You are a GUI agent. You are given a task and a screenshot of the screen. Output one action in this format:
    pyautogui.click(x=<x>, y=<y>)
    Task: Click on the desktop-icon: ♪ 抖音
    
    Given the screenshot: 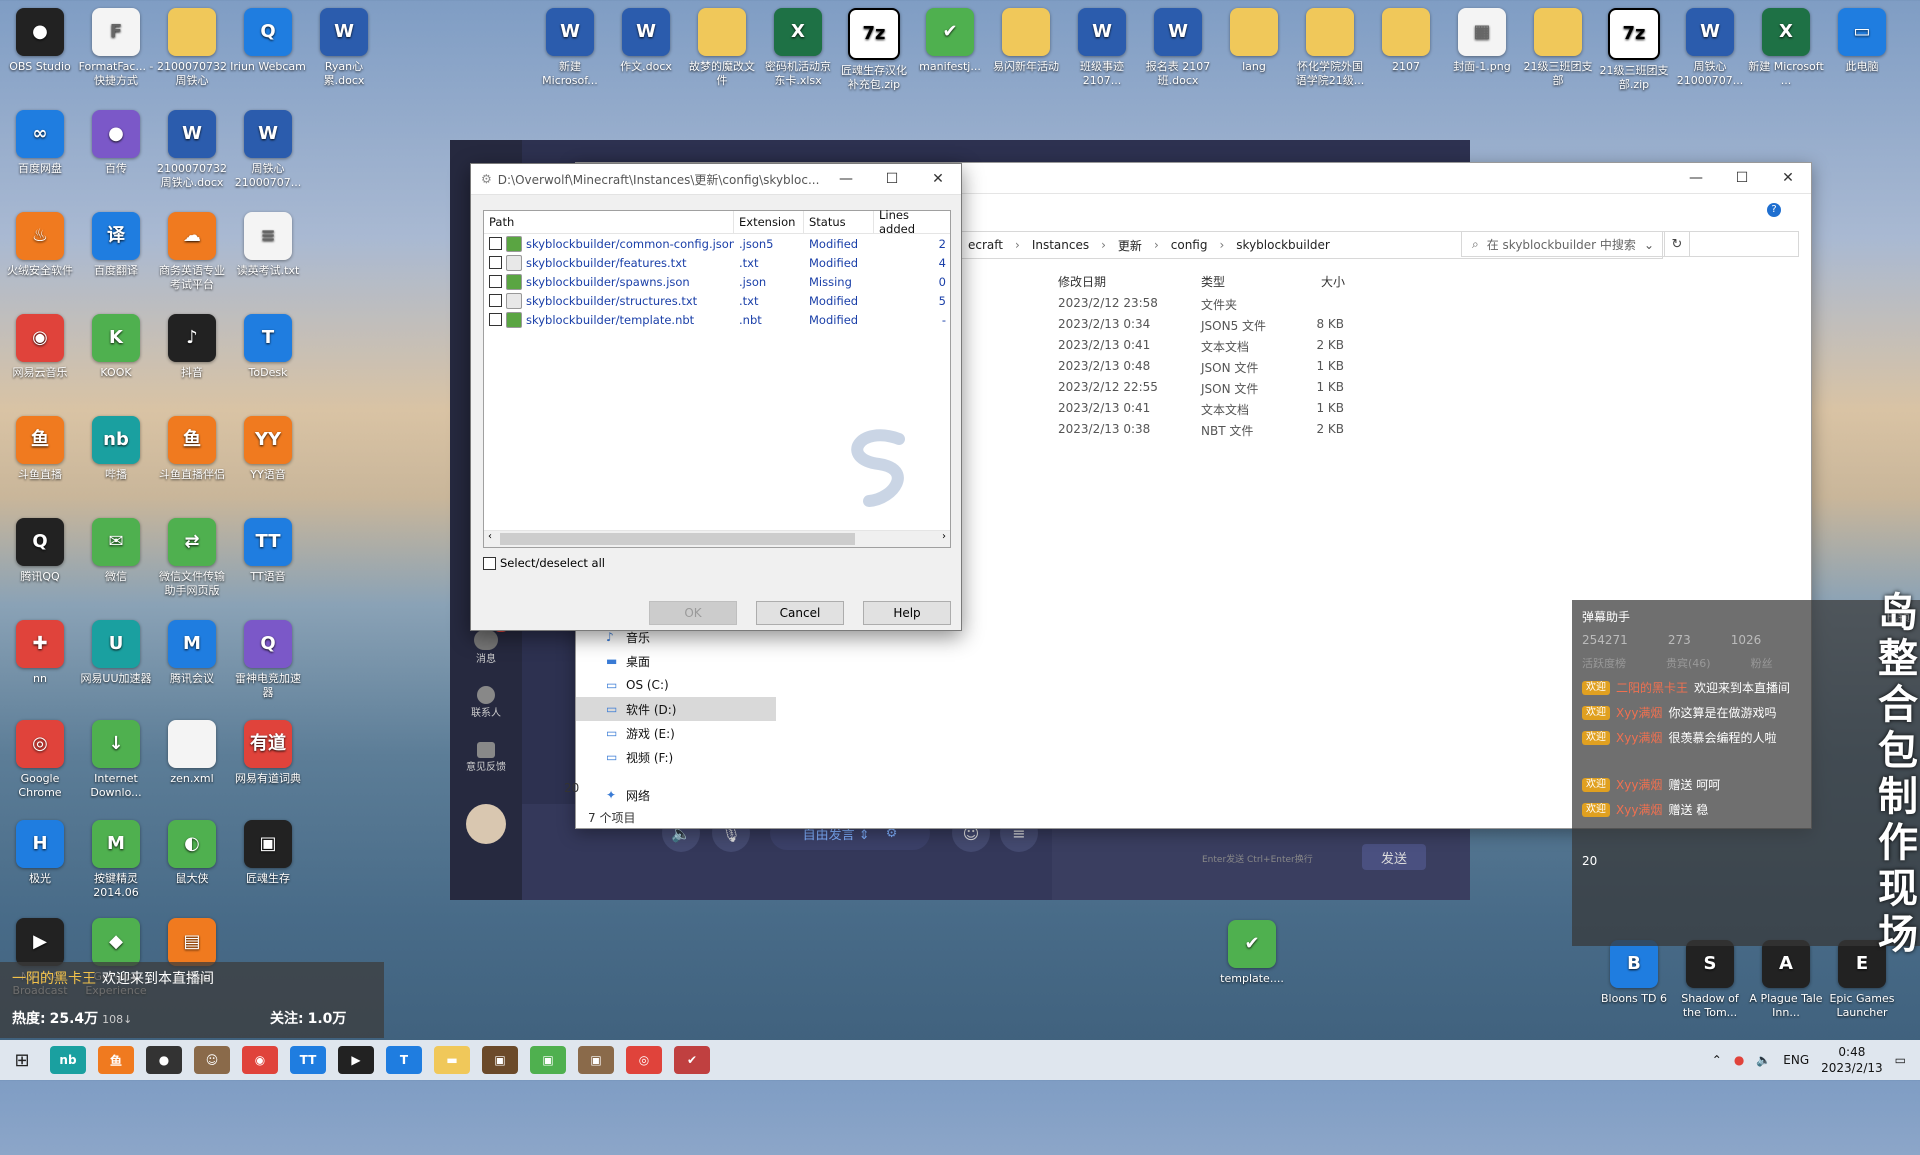 What is the action you would take?
    pyautogui.click(x=192, y=347)
    